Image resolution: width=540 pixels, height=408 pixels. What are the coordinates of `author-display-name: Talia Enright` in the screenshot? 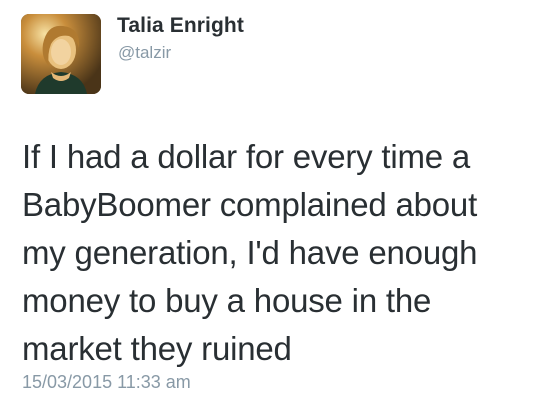 It's located at (180, 26).